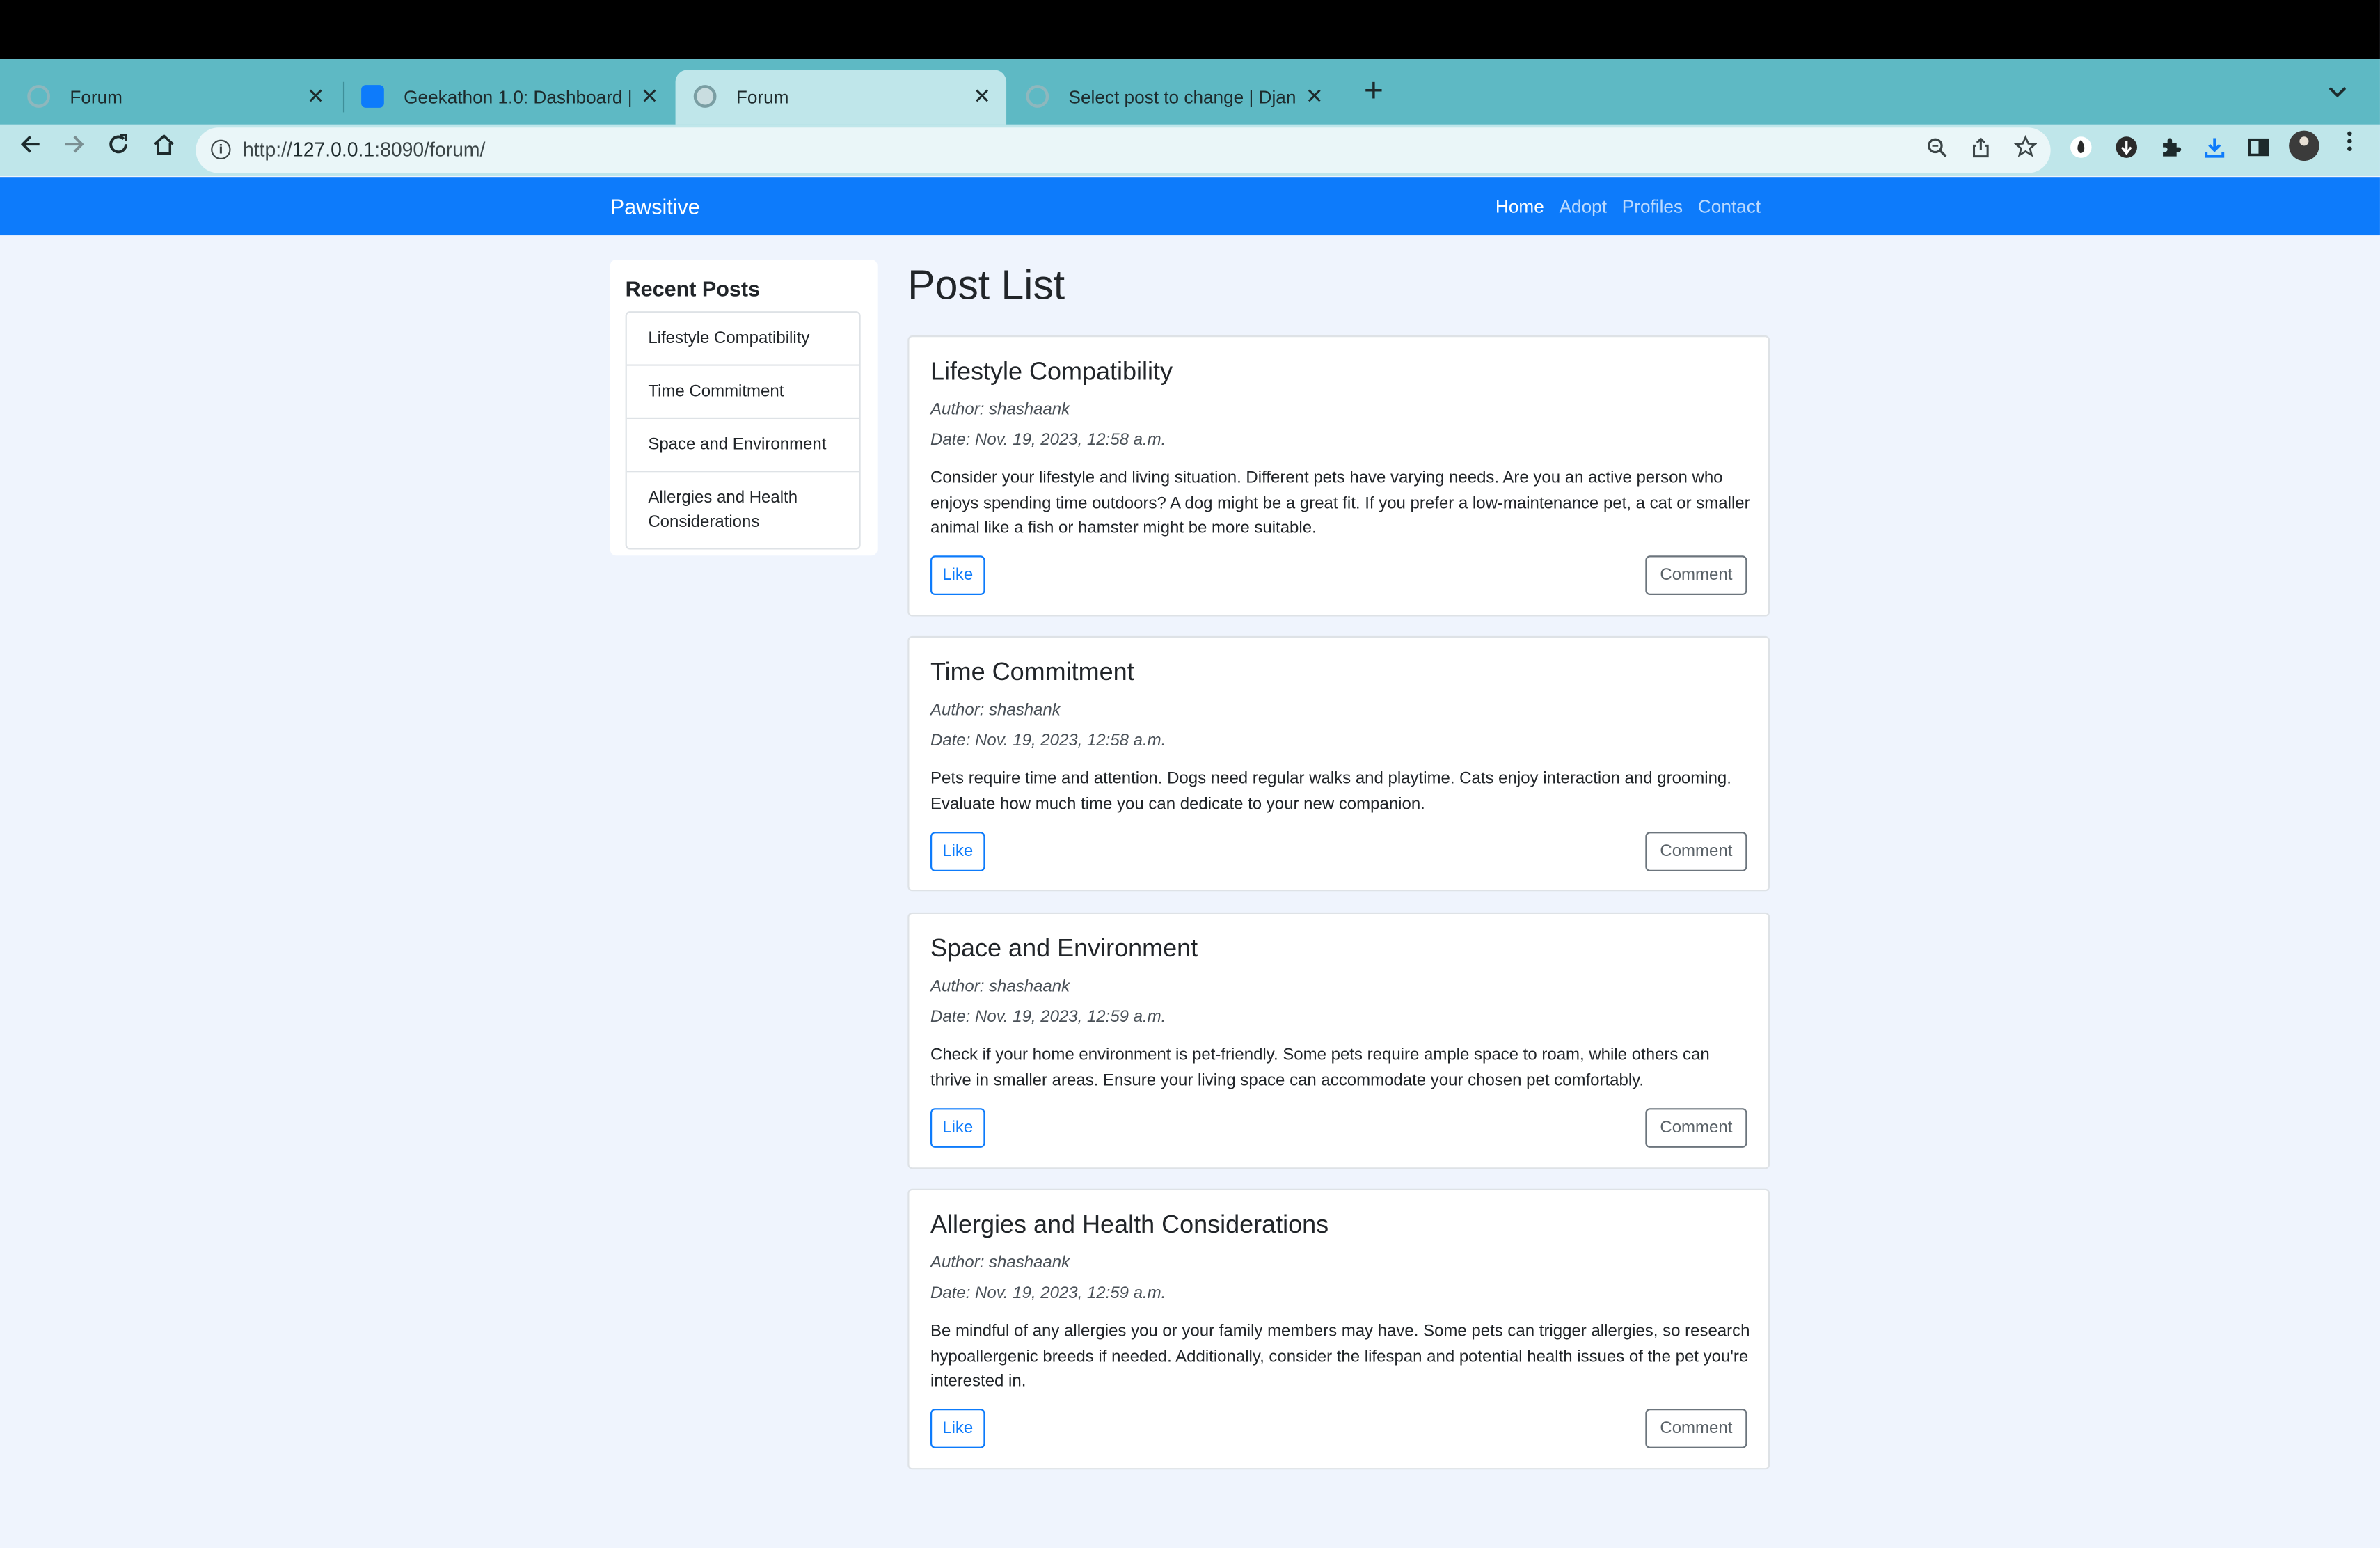 This screenshot has height=1548, width=2380. I want to click on tab-geekathon: Geekathon 1.0: Dashboard | D ✕, so click(509, 97).